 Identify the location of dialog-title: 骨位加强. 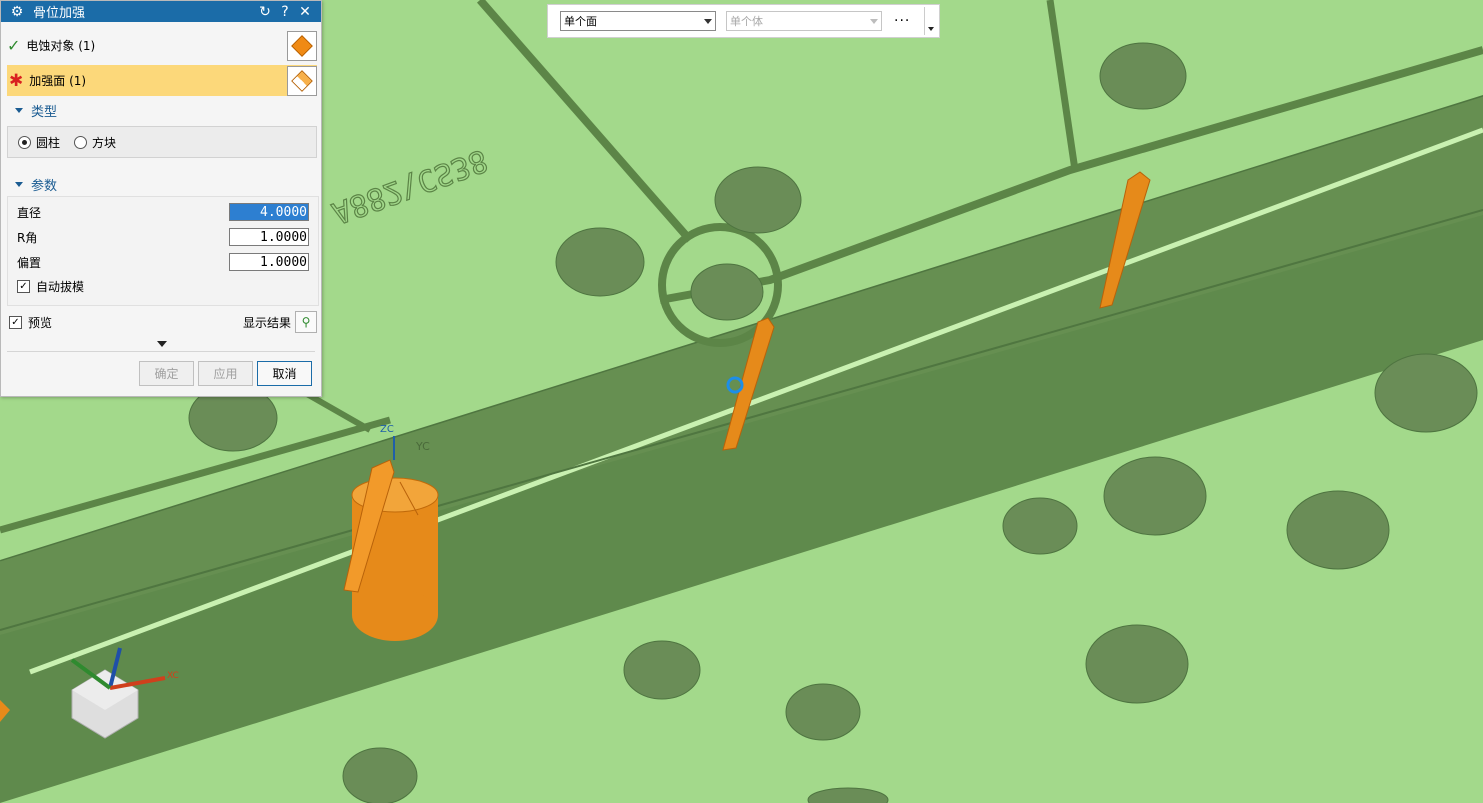
(59, 13).